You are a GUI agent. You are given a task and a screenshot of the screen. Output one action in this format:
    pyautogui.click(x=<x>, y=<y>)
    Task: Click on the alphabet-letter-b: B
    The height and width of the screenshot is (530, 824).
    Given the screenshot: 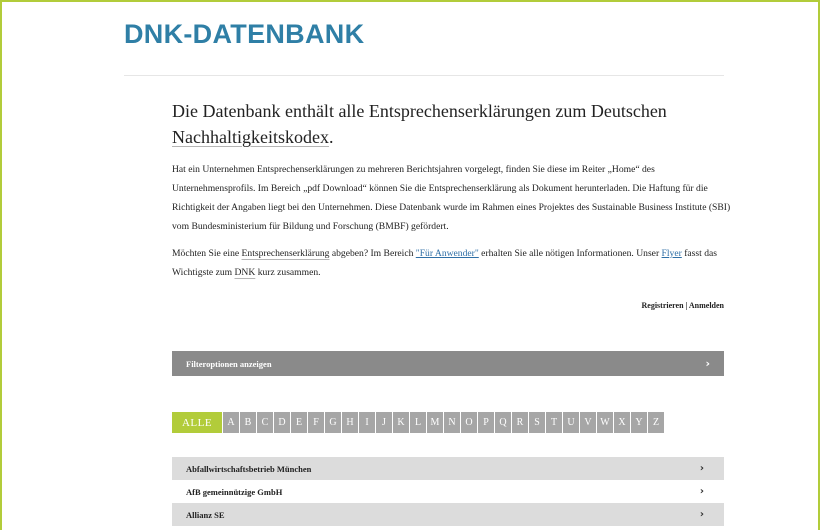 What is the action you would take?
    pyautogui.click(x=248, y=422)
    